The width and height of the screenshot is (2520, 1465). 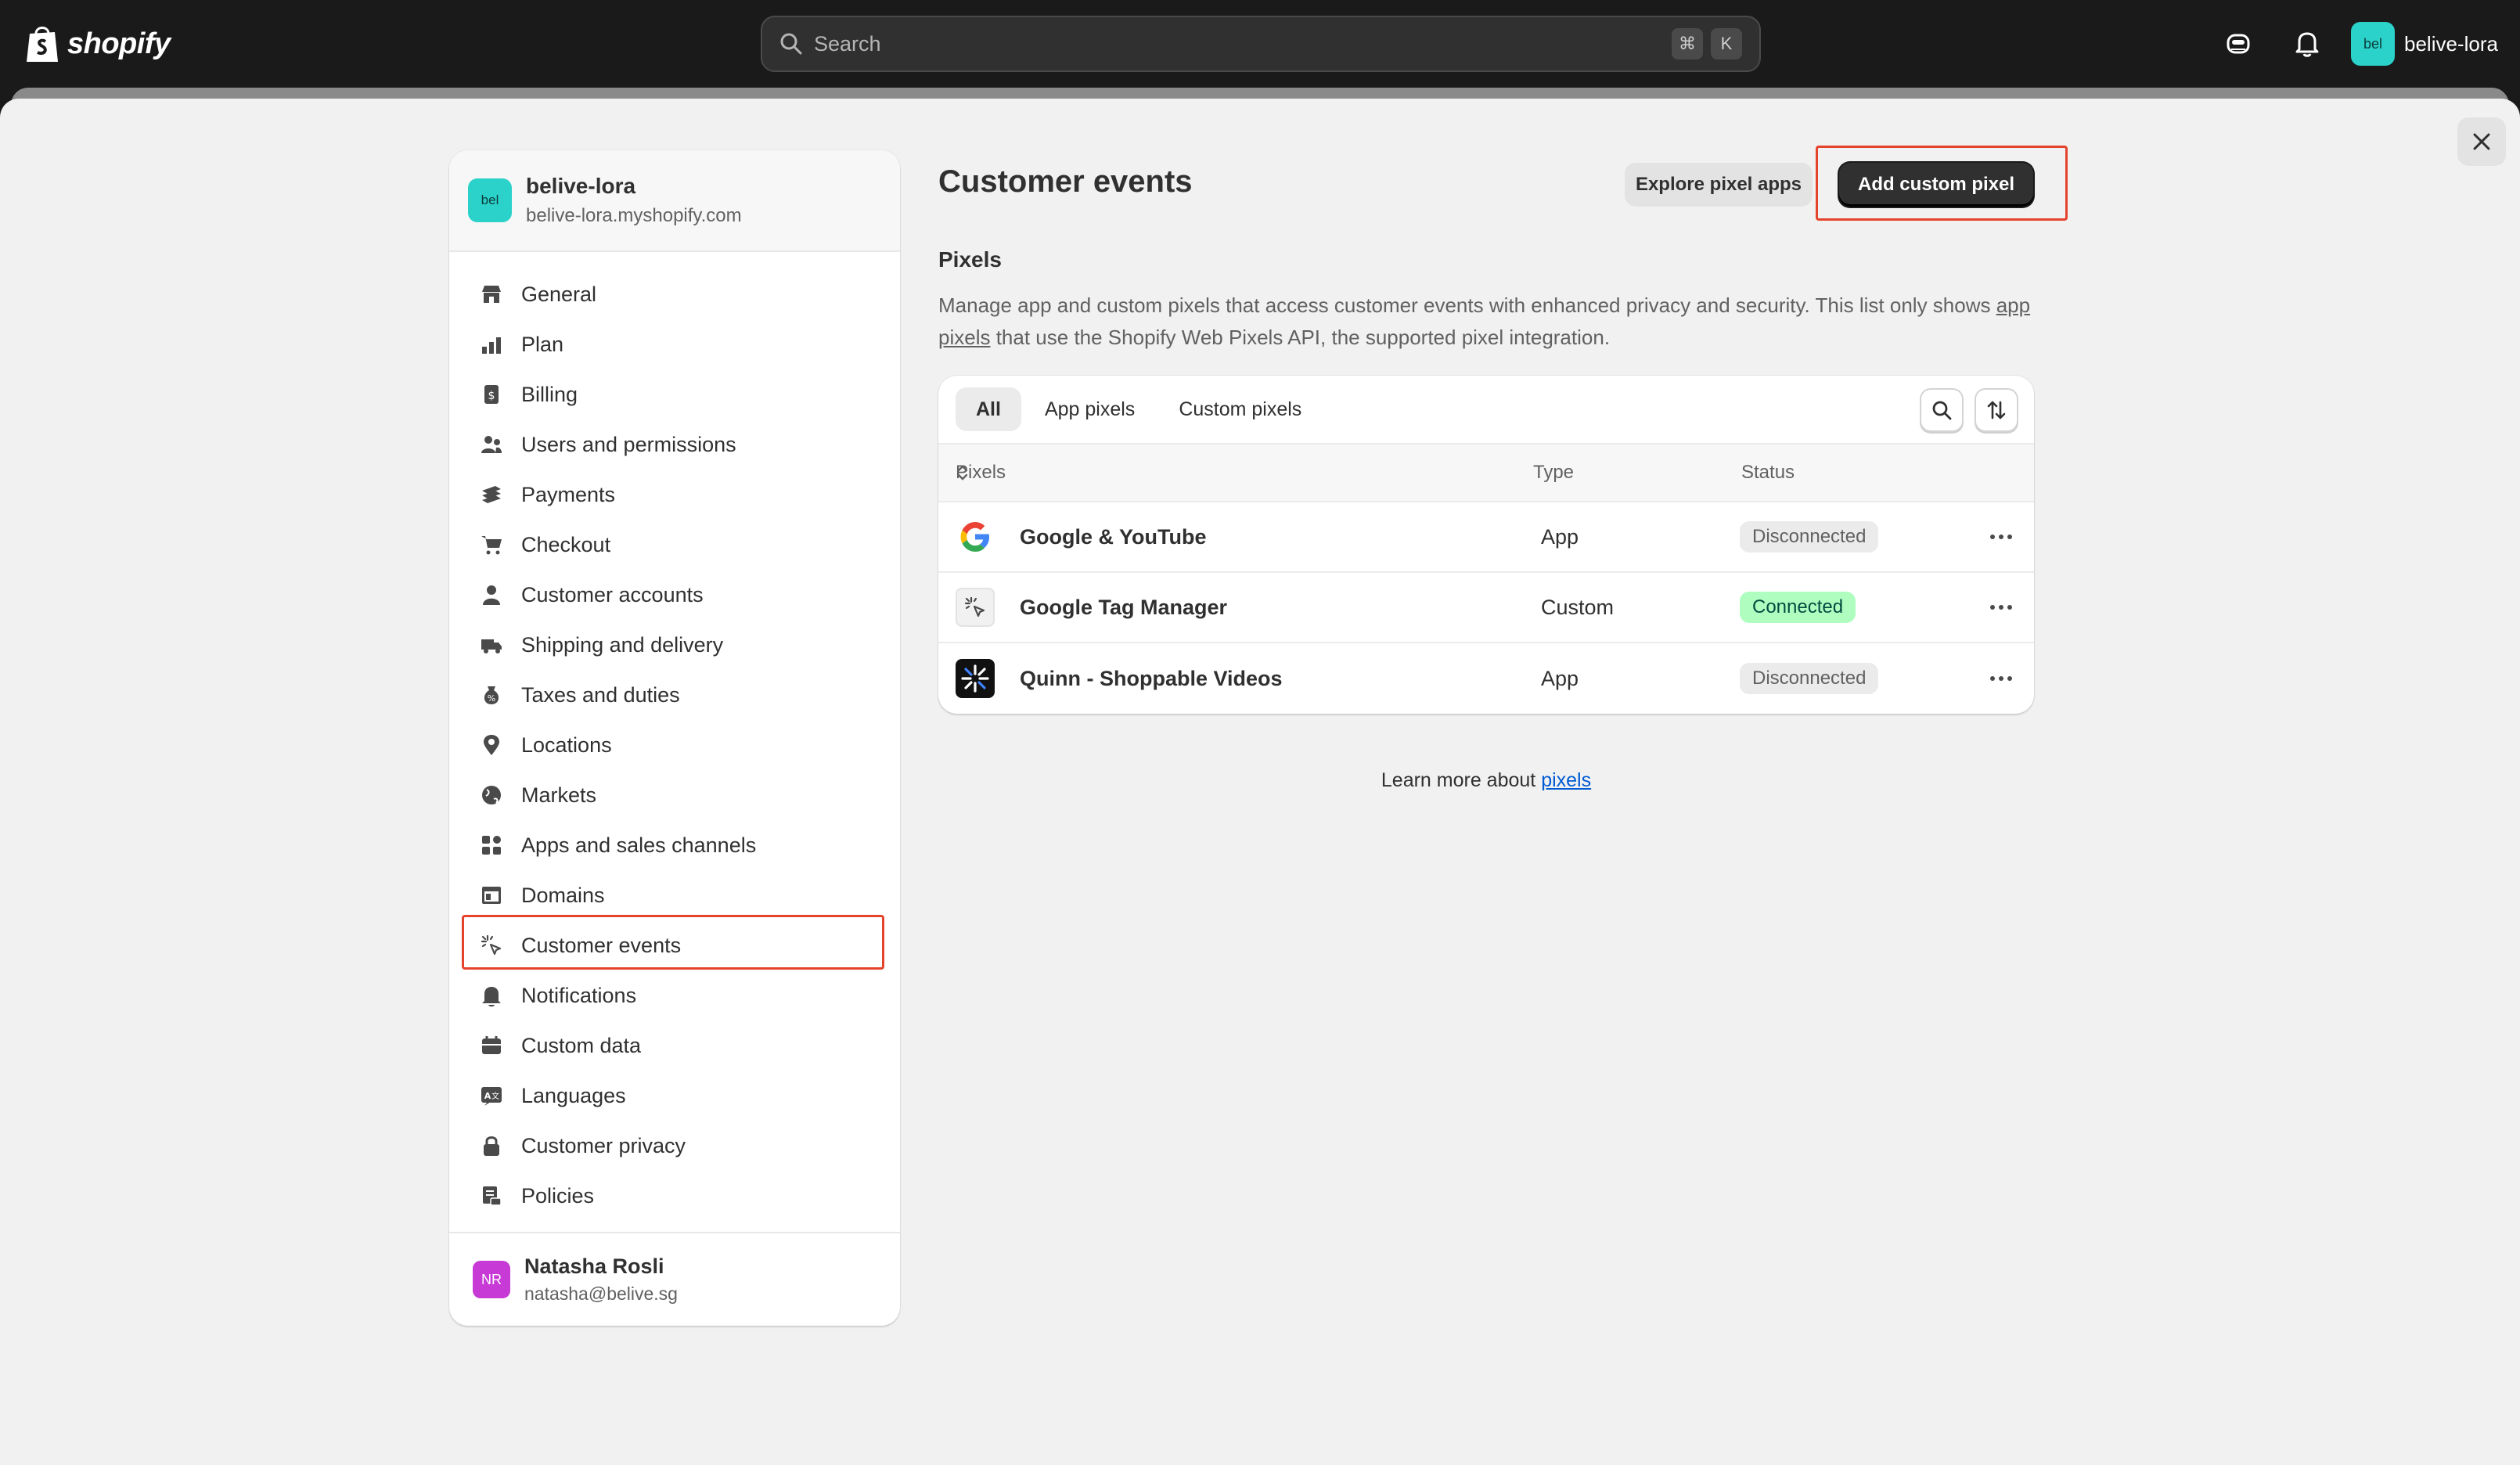 I want to click on pixel-name: Quinn - Shoppable Videos, so click(x=1151, y=679).